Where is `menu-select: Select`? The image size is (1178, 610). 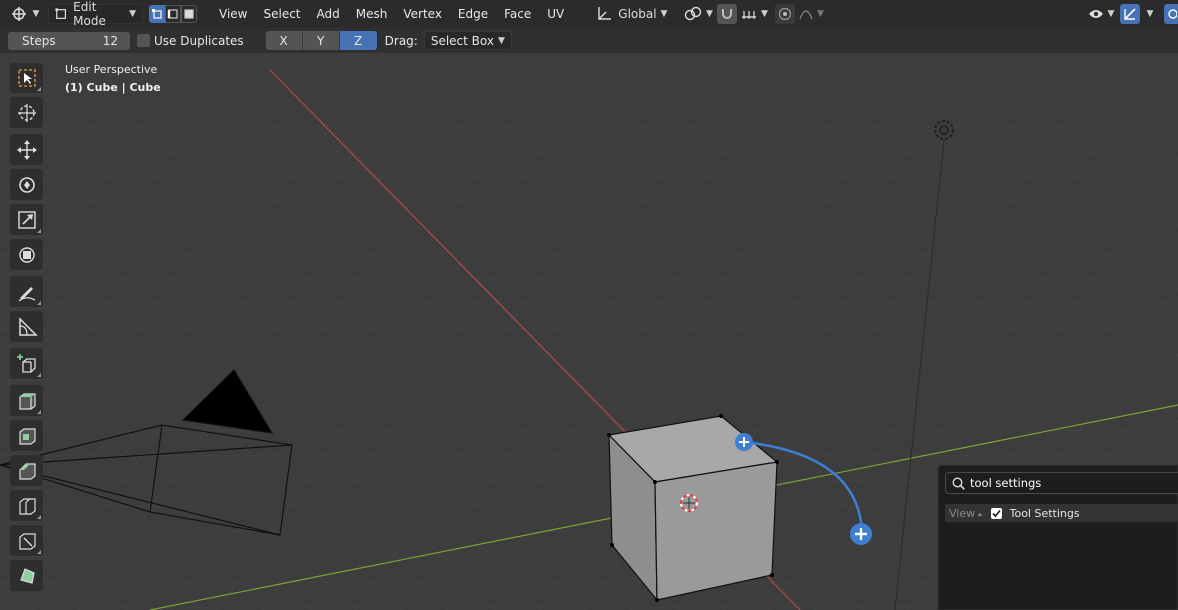
menu-select: Select is located at coordinates (281, 14).